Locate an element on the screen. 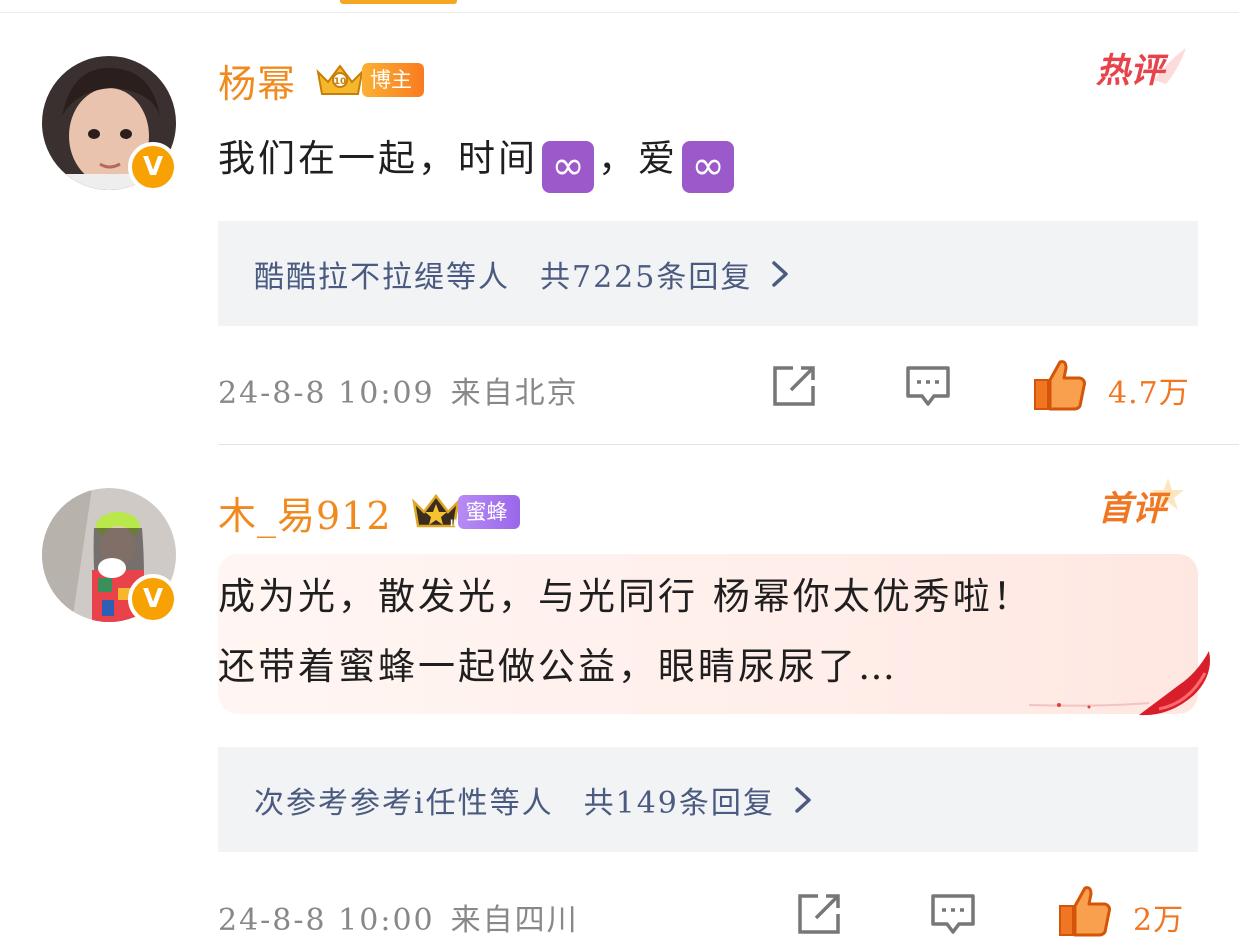 The image size is (1239, 946). hot-tag-label: 热评 is located at coordinates (1132, 71).